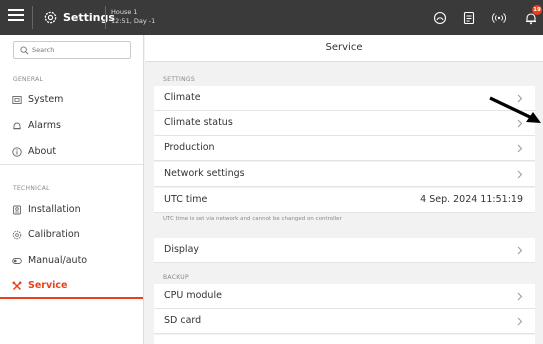 The width and height of the screenshot is (543, 344). I want to click on calibration-icon, so click(17, 235).